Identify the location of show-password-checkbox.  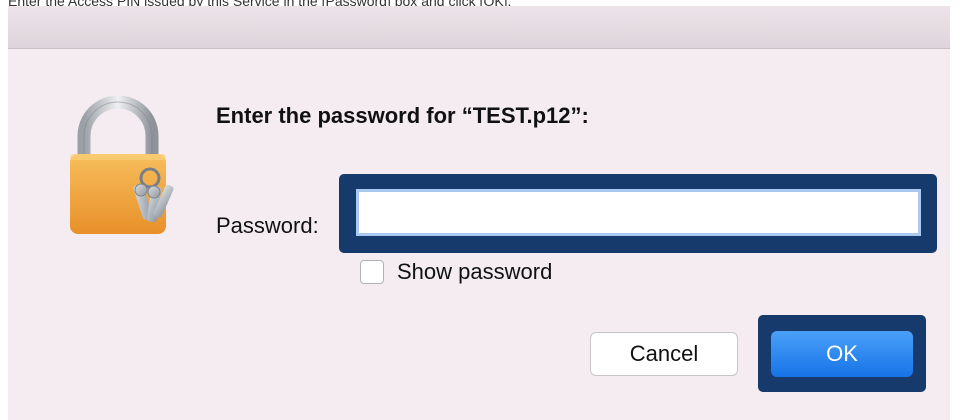
(372, 272).